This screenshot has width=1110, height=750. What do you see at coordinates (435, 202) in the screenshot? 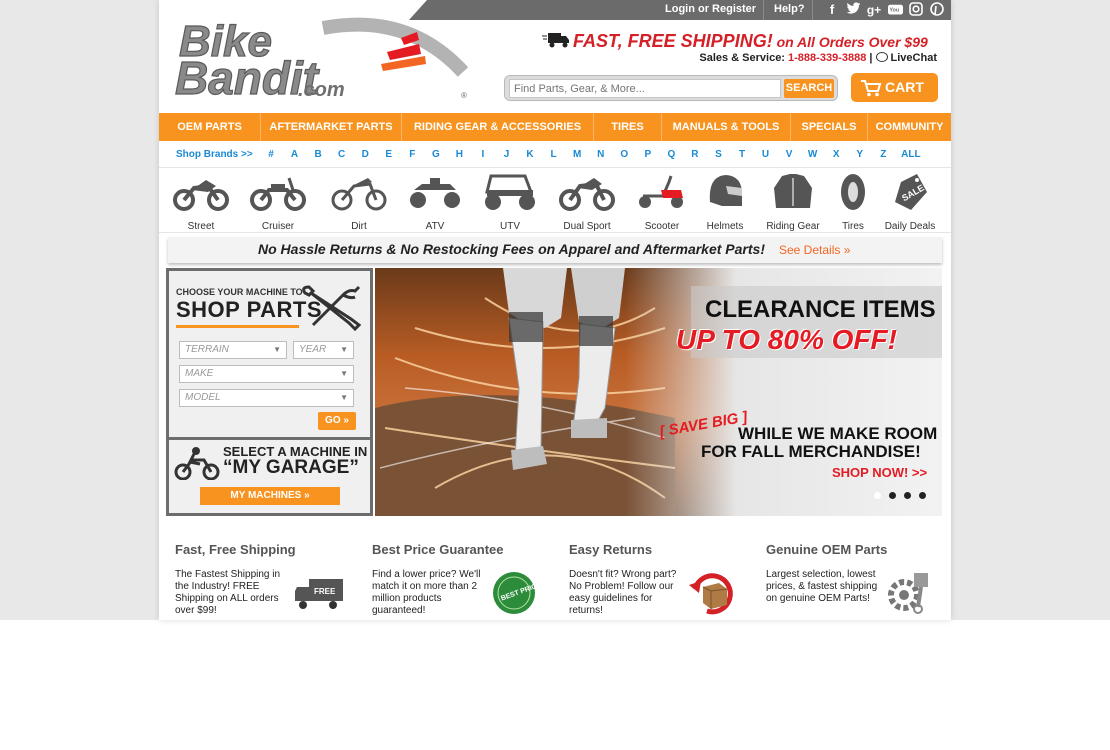
I see `machine-atv: ATV` at bounding box center [435, 202].